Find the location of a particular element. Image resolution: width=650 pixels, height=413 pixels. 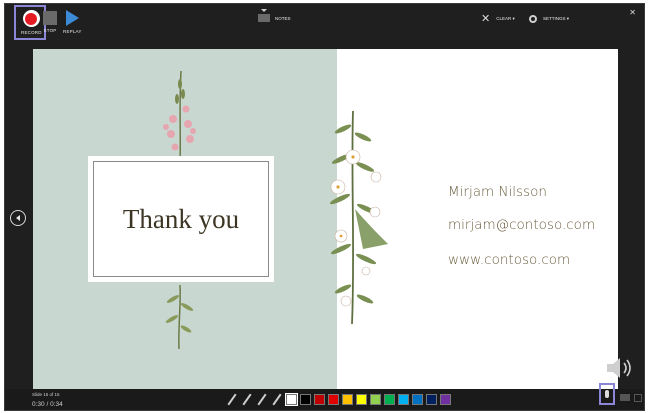

previous-slide-icon is located at coordinates (18, 218).